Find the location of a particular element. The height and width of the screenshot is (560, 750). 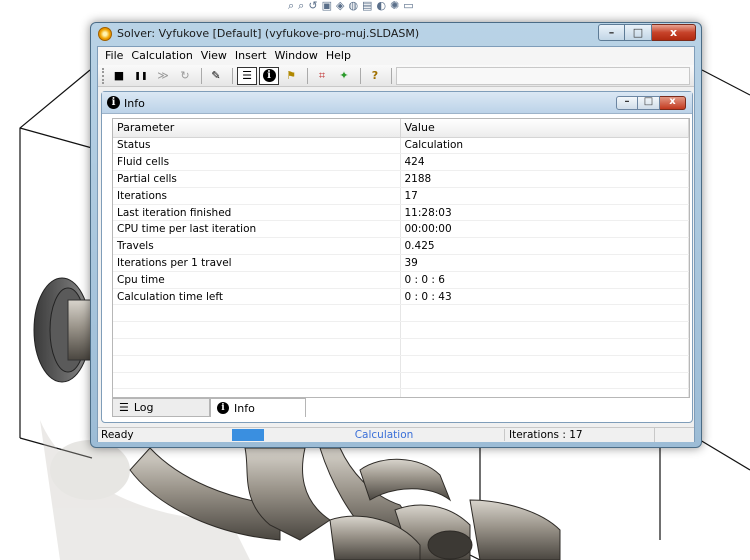

toolbar-empty-area is located at coordinates (543, 75).